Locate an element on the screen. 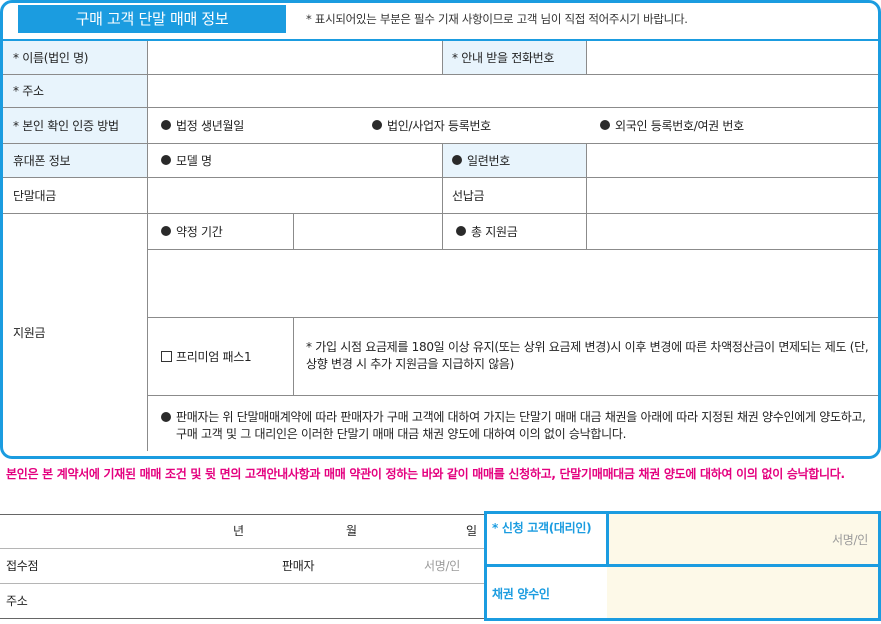 This screenshot has width=881, height=624. price-label: 단말대금 is located at coordinates (34, 195).